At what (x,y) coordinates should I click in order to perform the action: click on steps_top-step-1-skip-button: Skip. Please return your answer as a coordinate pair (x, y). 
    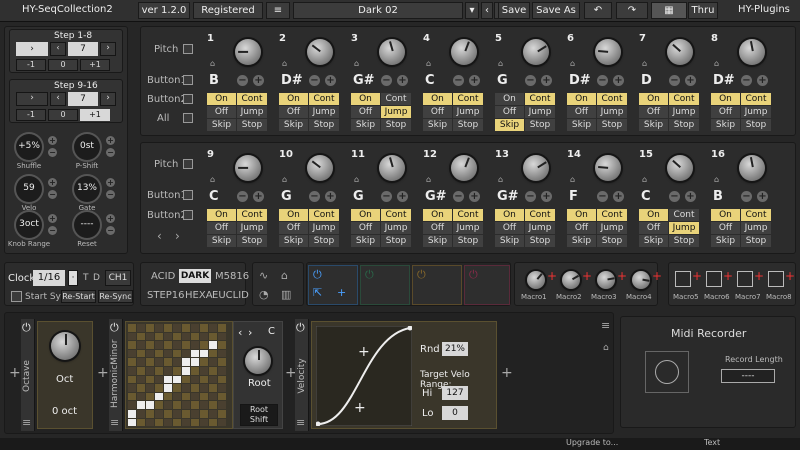
    Looking at the image, I should click on (221, 125).